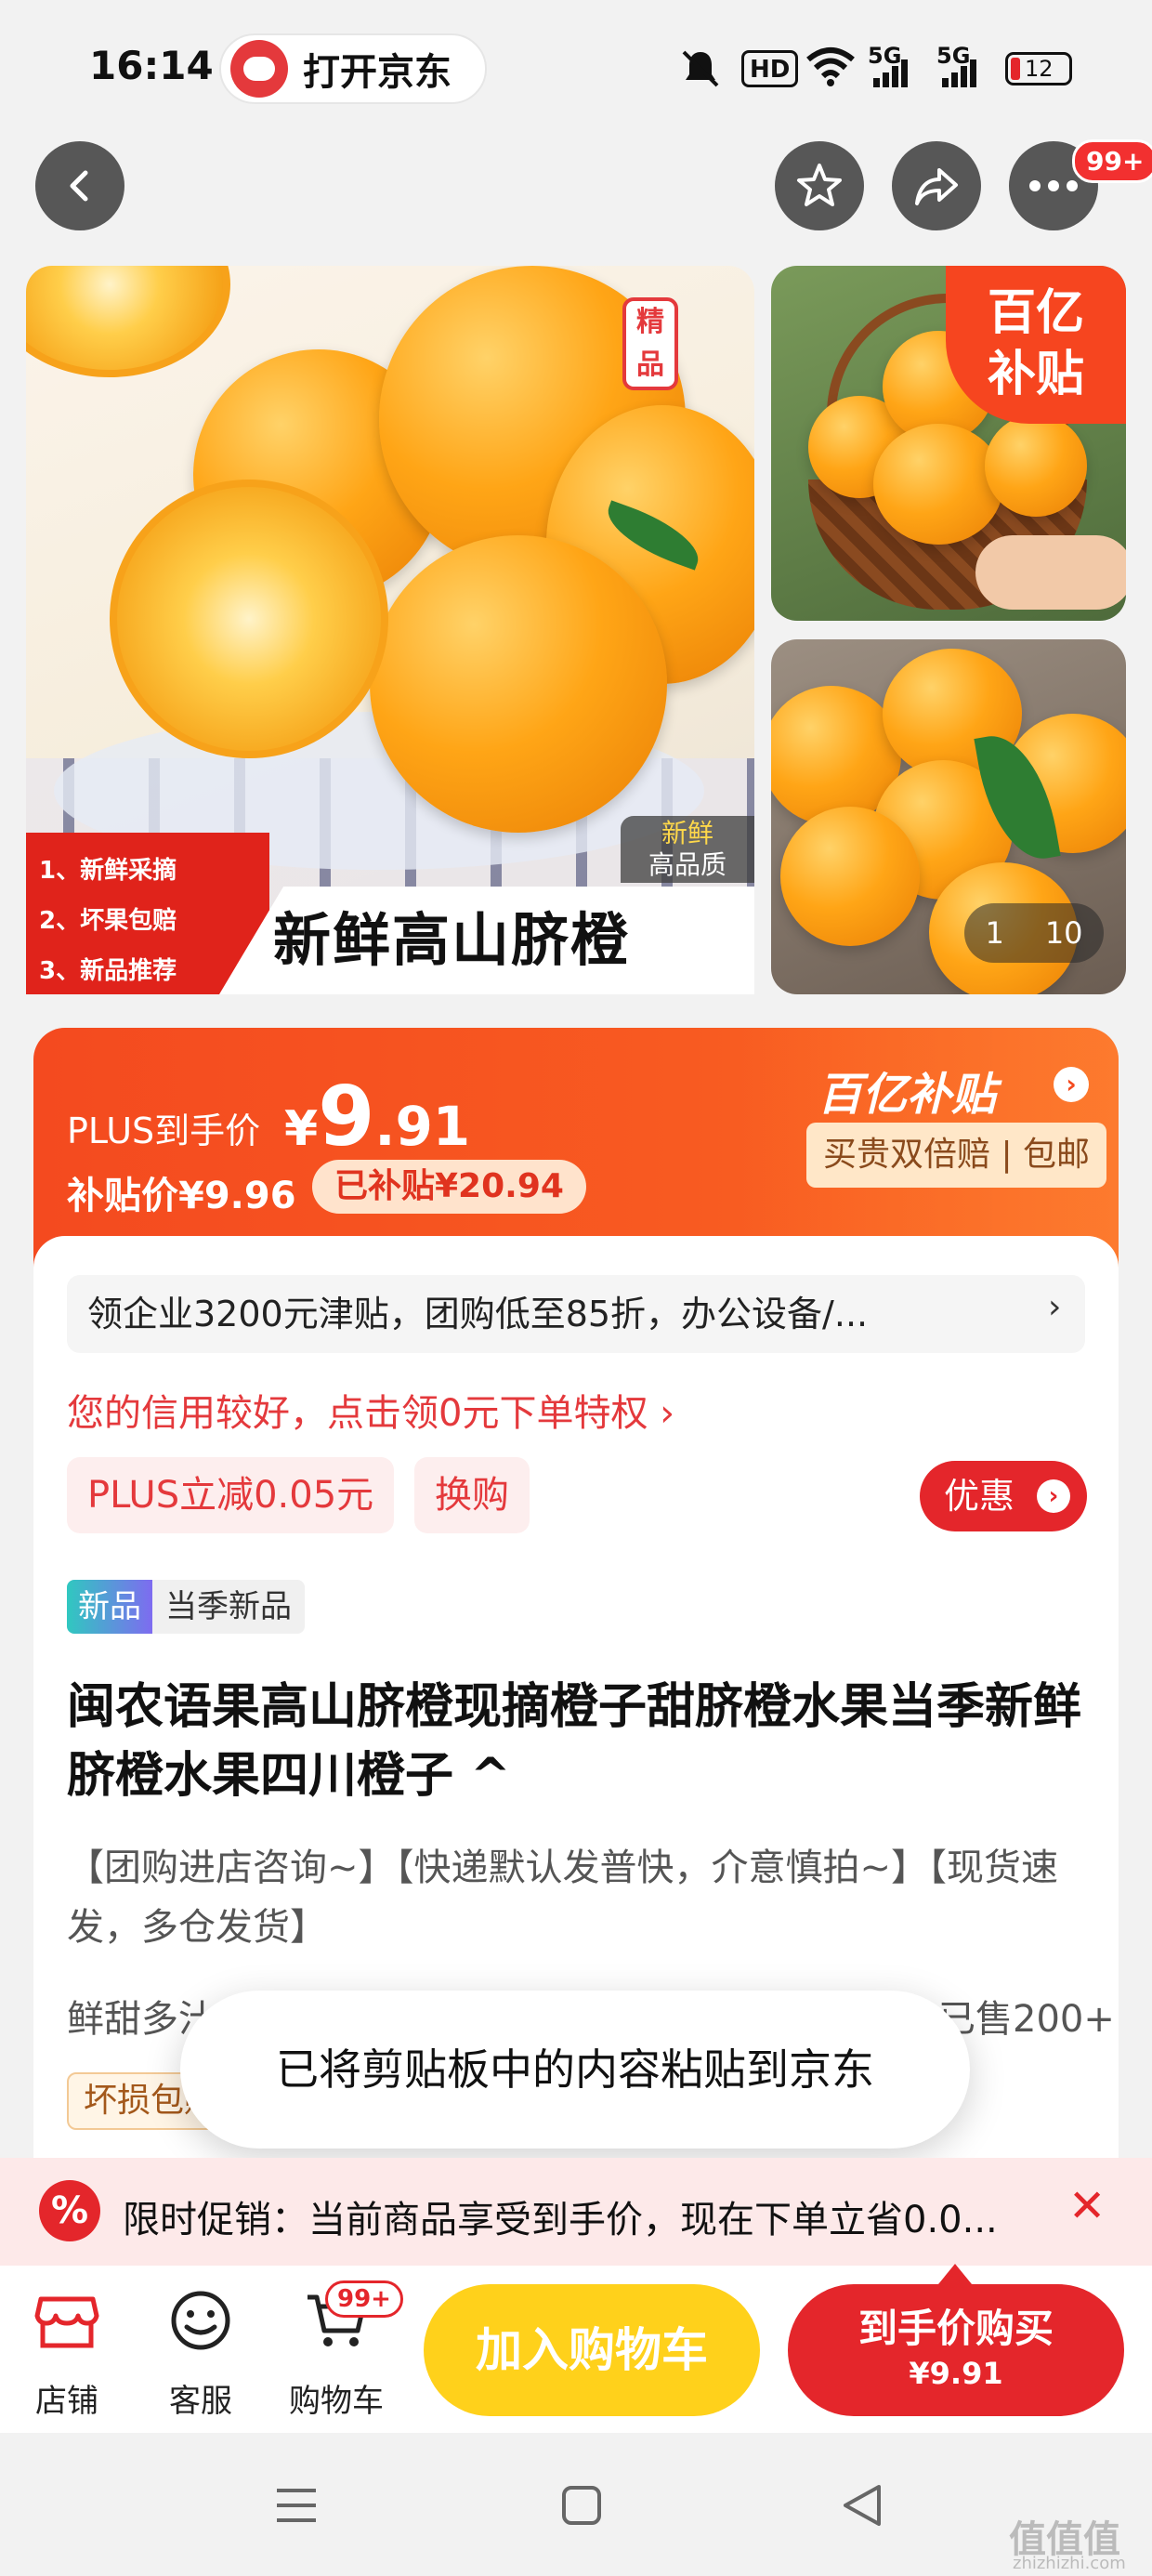 The image size is (1152, 2576). What do you see at coordinates (346, 1116) in the screenshot?
I see `price-integer: 9` at bounding box center [346, 1116].